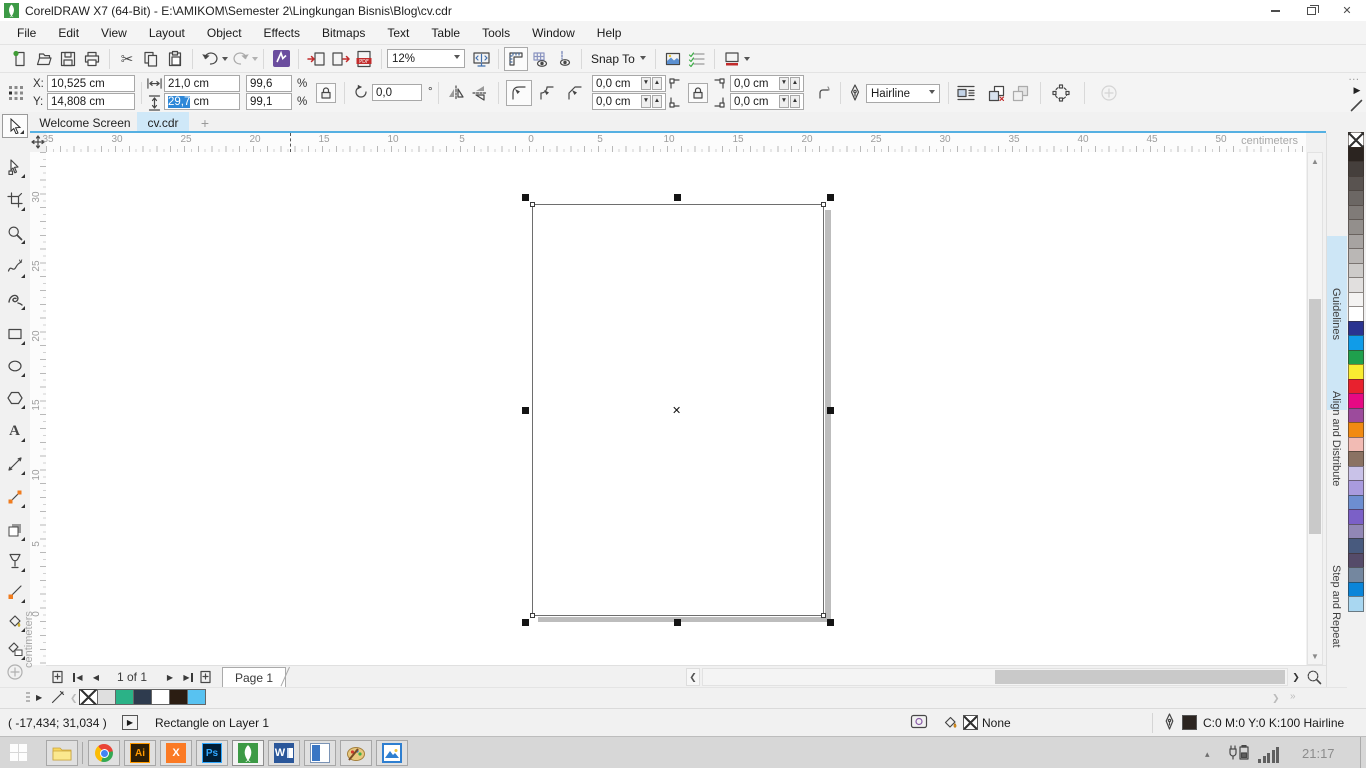 The width and height of the screenshot is (1366, 768). I want to click on tab-cv-cdr: cv.cdr, so click(163, 122).